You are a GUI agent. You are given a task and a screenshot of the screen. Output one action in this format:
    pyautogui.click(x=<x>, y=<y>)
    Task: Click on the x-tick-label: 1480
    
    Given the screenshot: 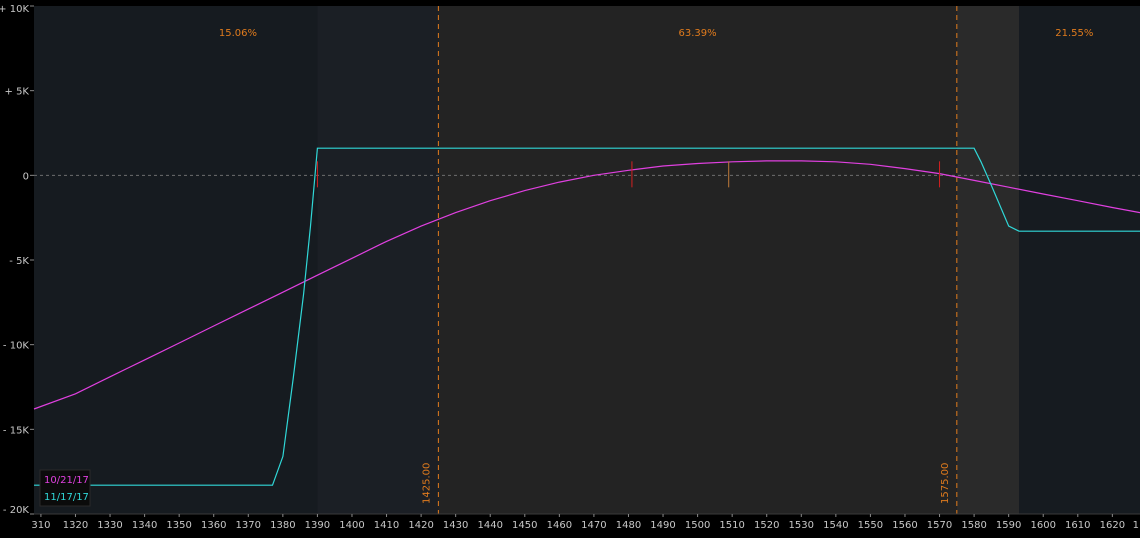 What is the action you would take?
    pyautogui.click(x=628, y=525)
    